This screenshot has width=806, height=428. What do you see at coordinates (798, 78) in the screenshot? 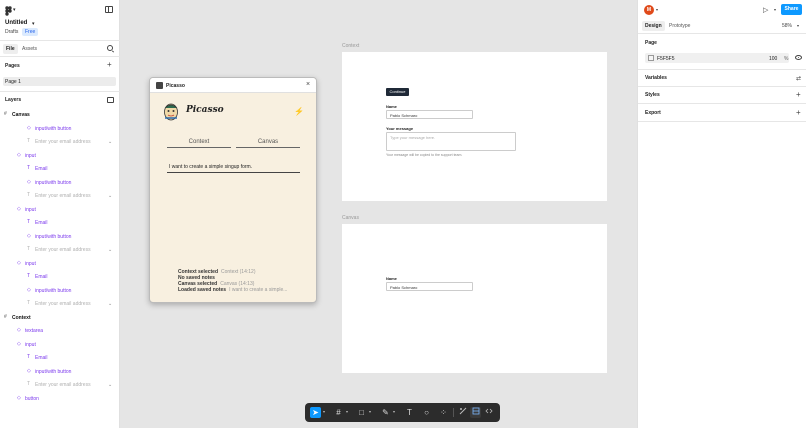
I see `variables-icon: ⇄` at bounding box center [798, 78].